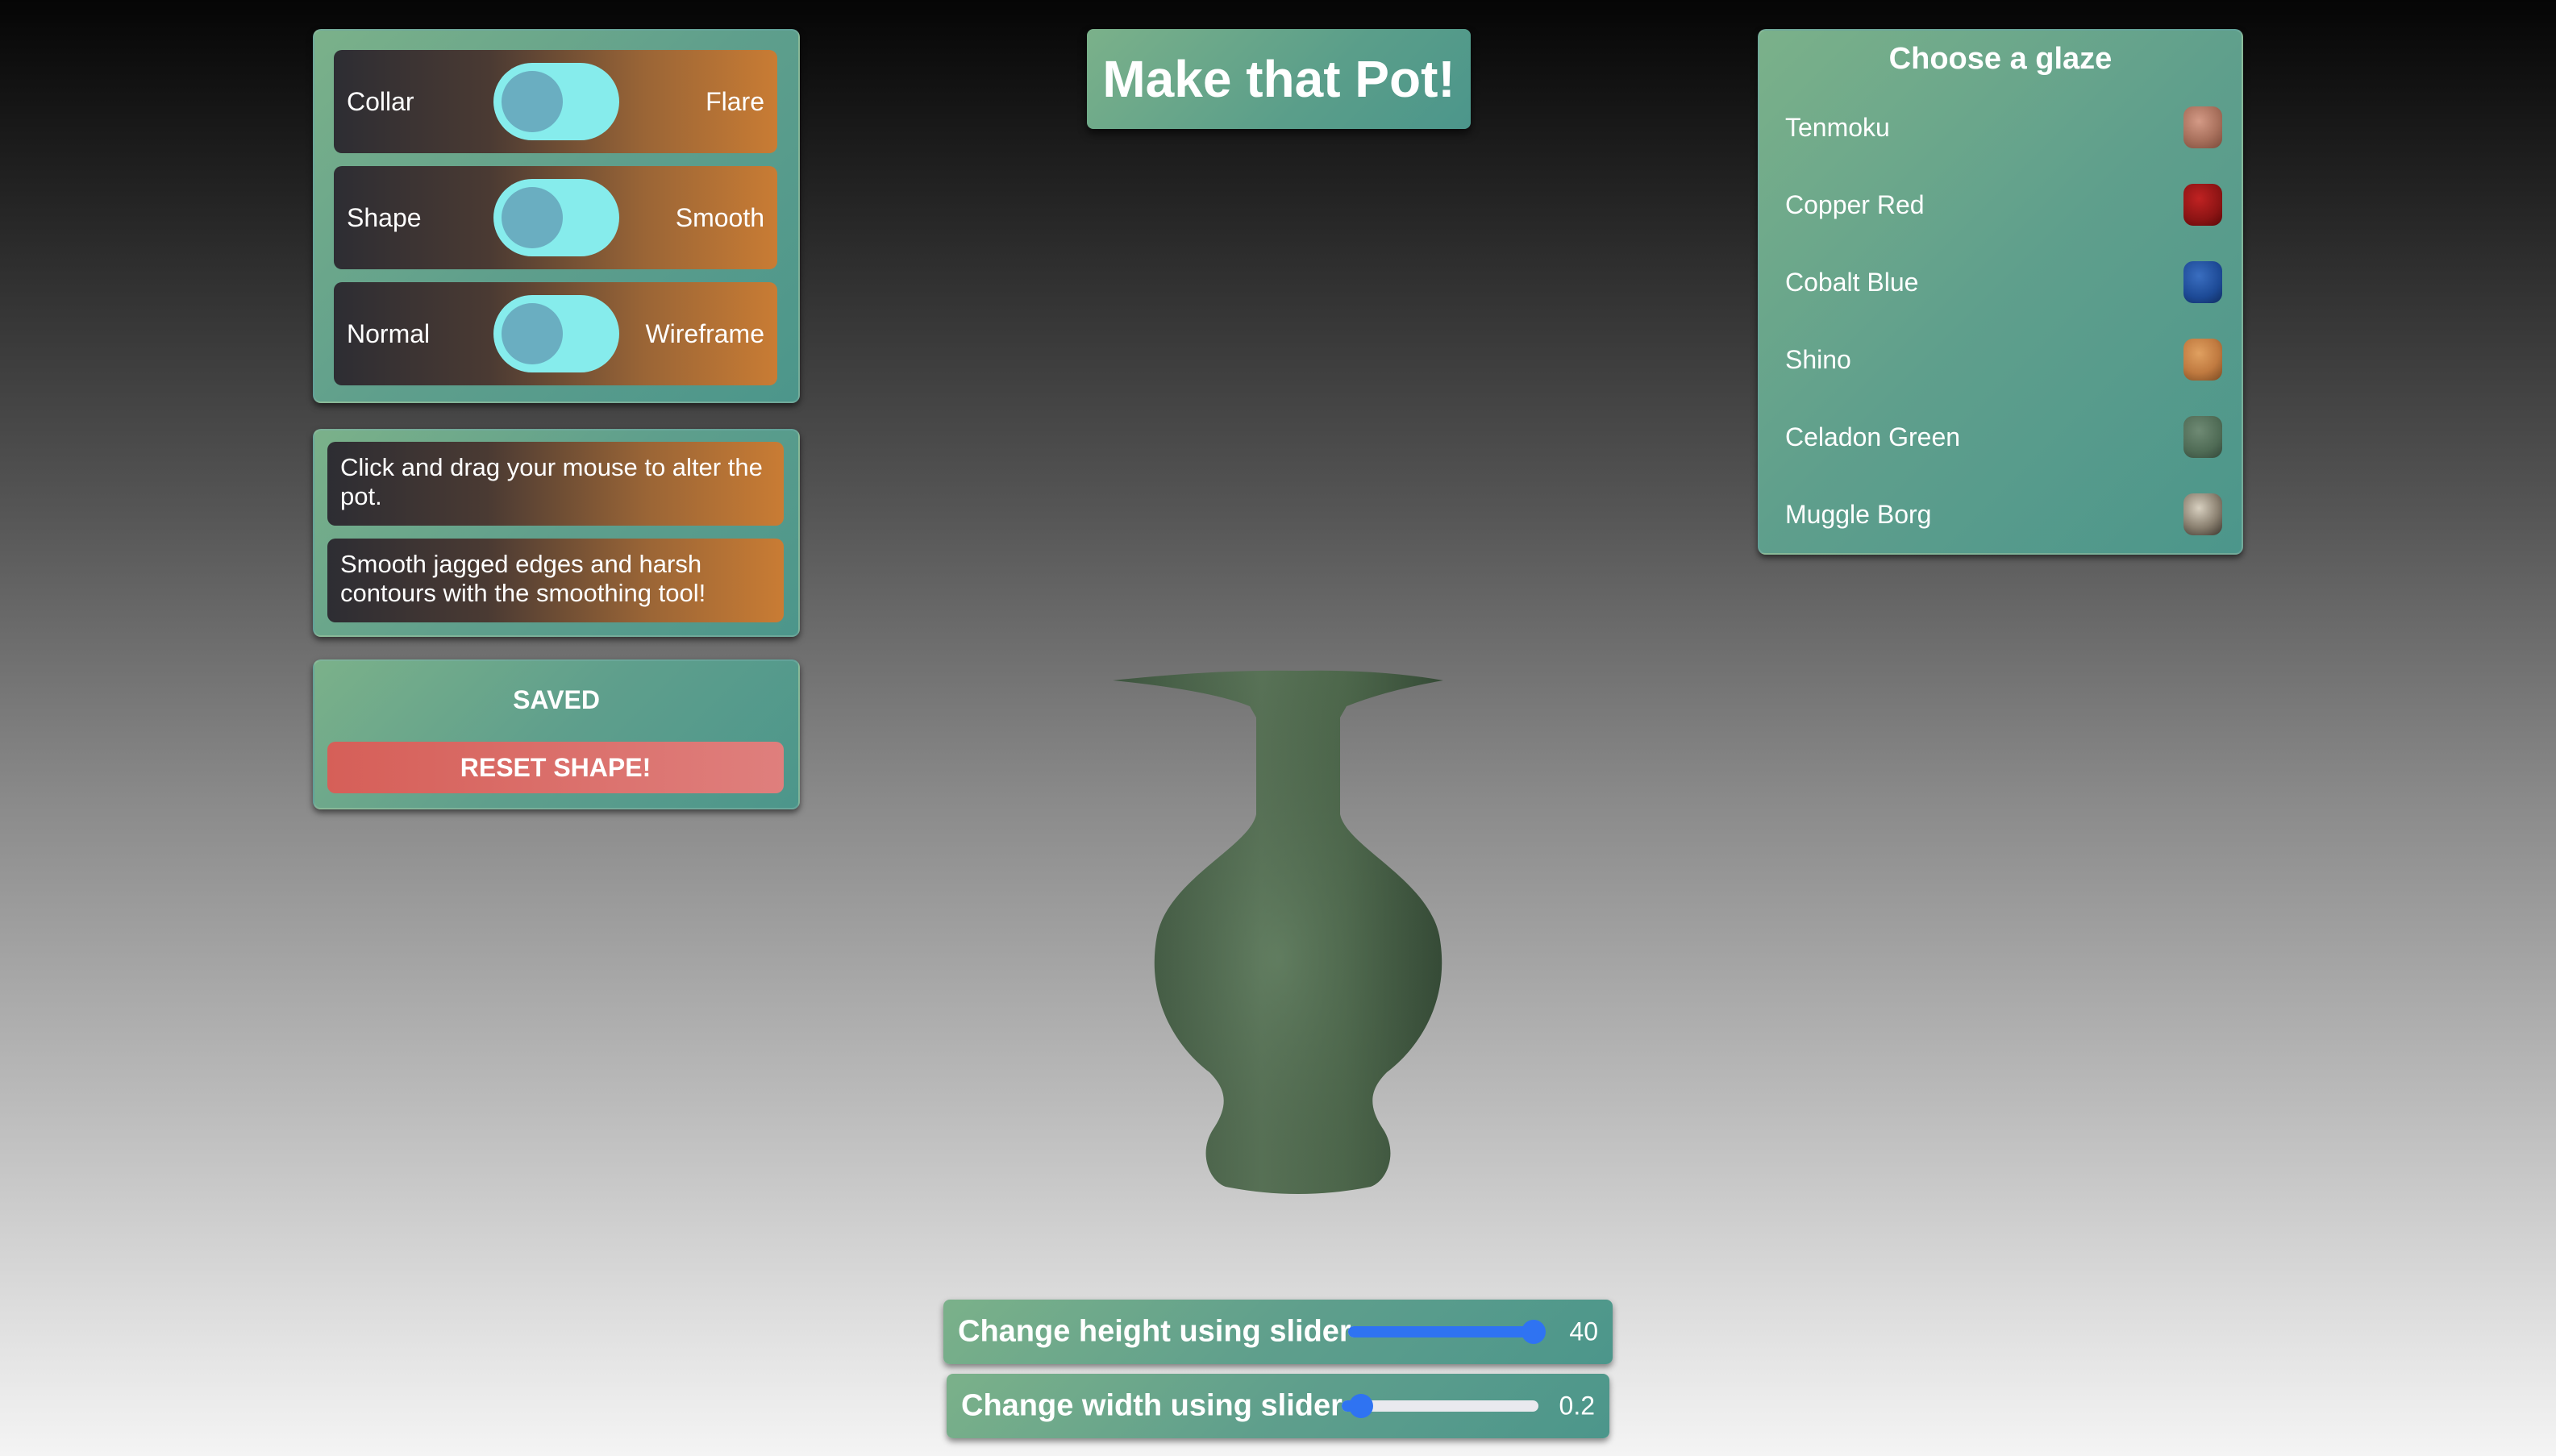 The width and height of the screenshot is (2556, 1456). What do you see at coordinates (2202, 514) in the screenshot?
I see `muggle-borg-swatch-icon` at bounding box center [2202, 514].